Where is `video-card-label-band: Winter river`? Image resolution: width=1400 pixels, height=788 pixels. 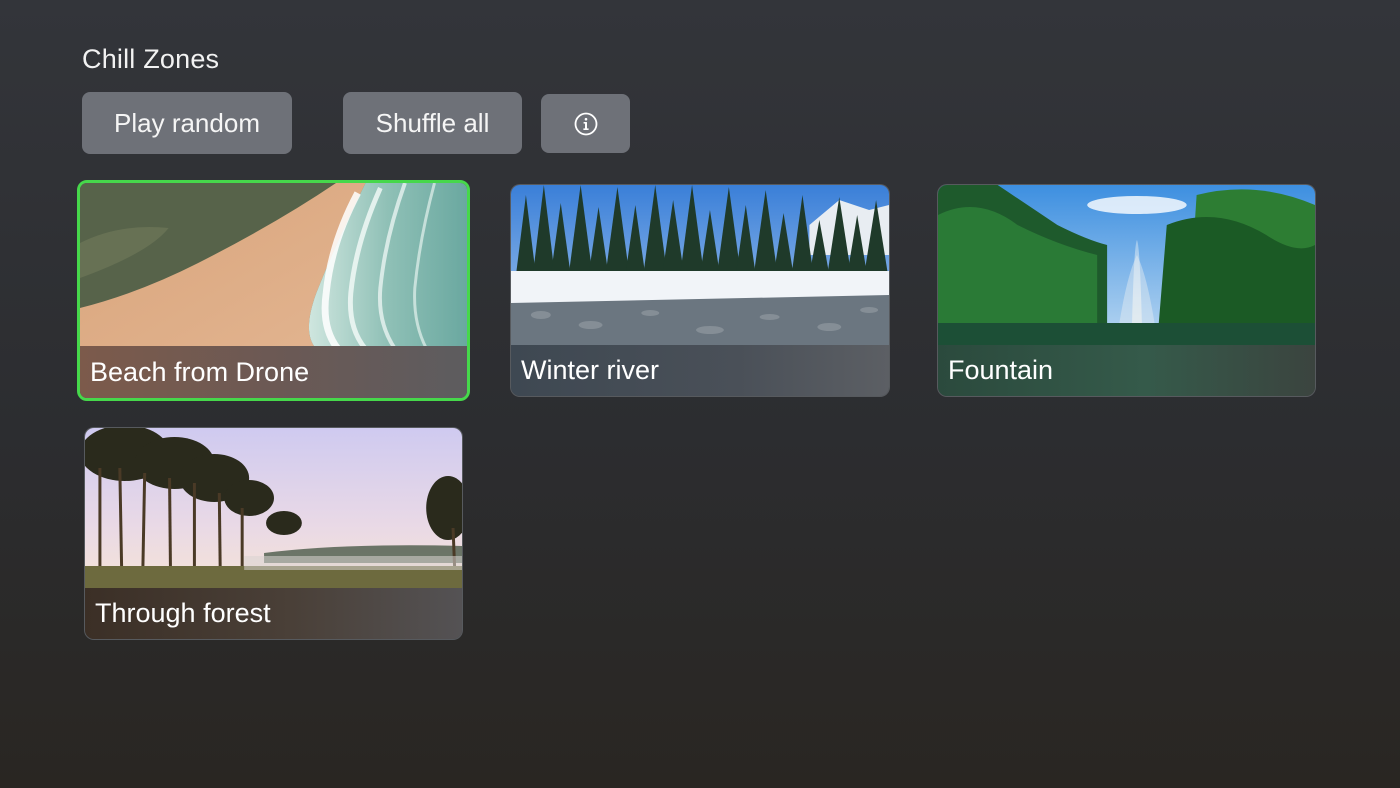 video-card-label-band: Winter river is located at coordinates (700, 370).